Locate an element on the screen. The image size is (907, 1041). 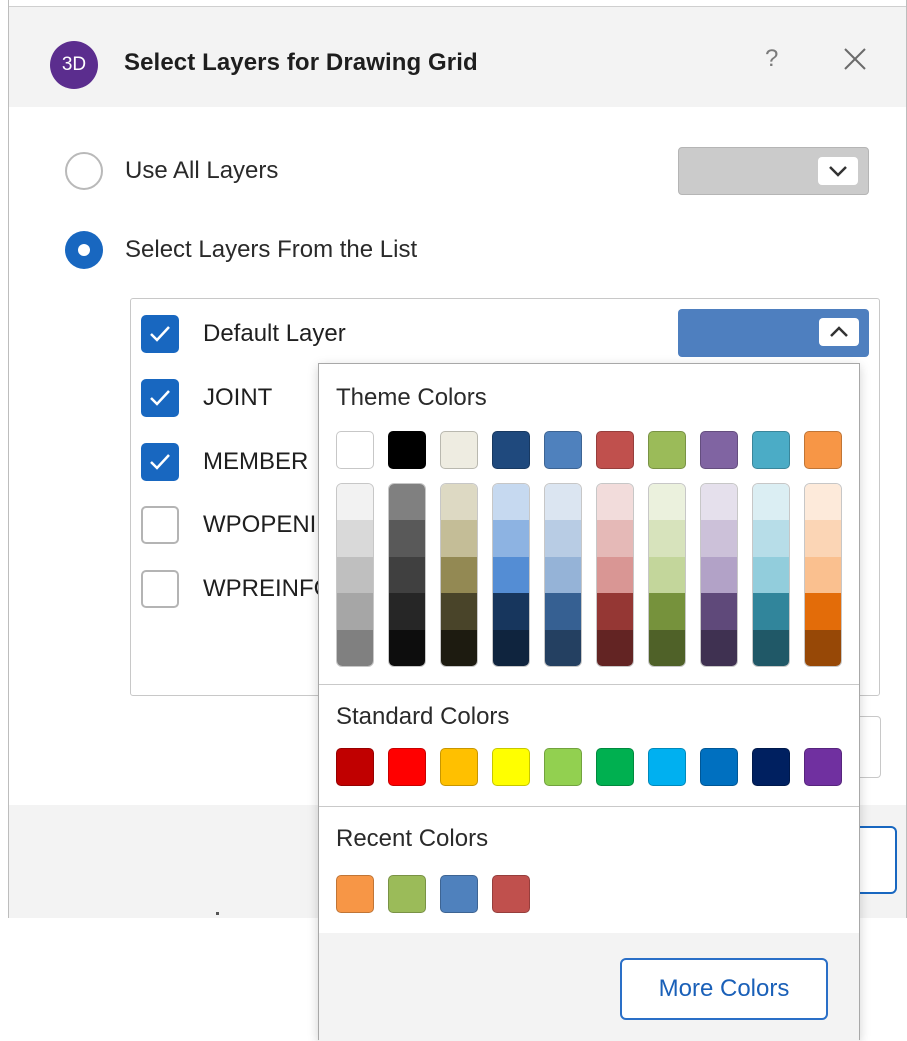
use-all-layers-option: Use All Layers is located at coordinates (171, 171).